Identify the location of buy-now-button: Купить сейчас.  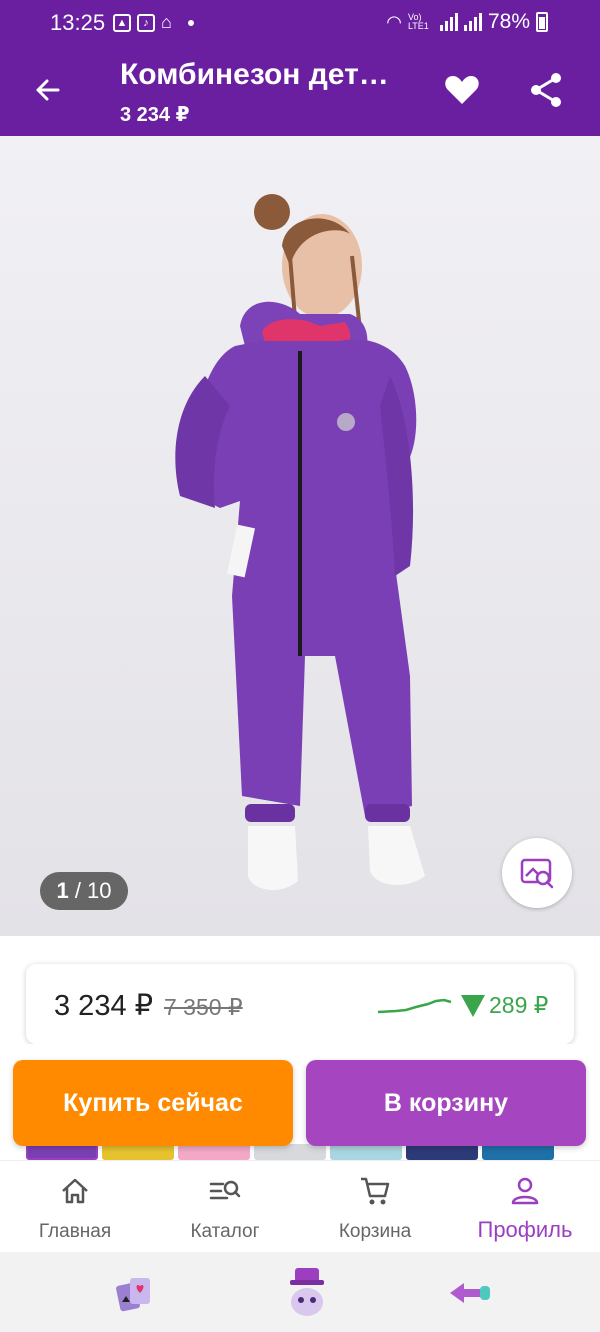
(153, 1103).